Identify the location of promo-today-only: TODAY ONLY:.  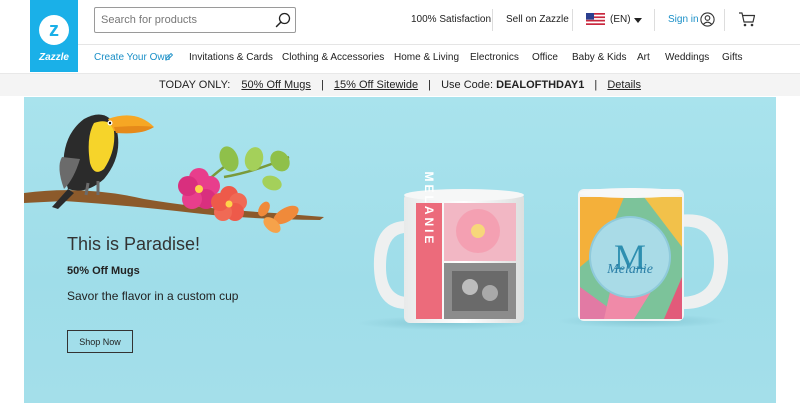
(195, 85).